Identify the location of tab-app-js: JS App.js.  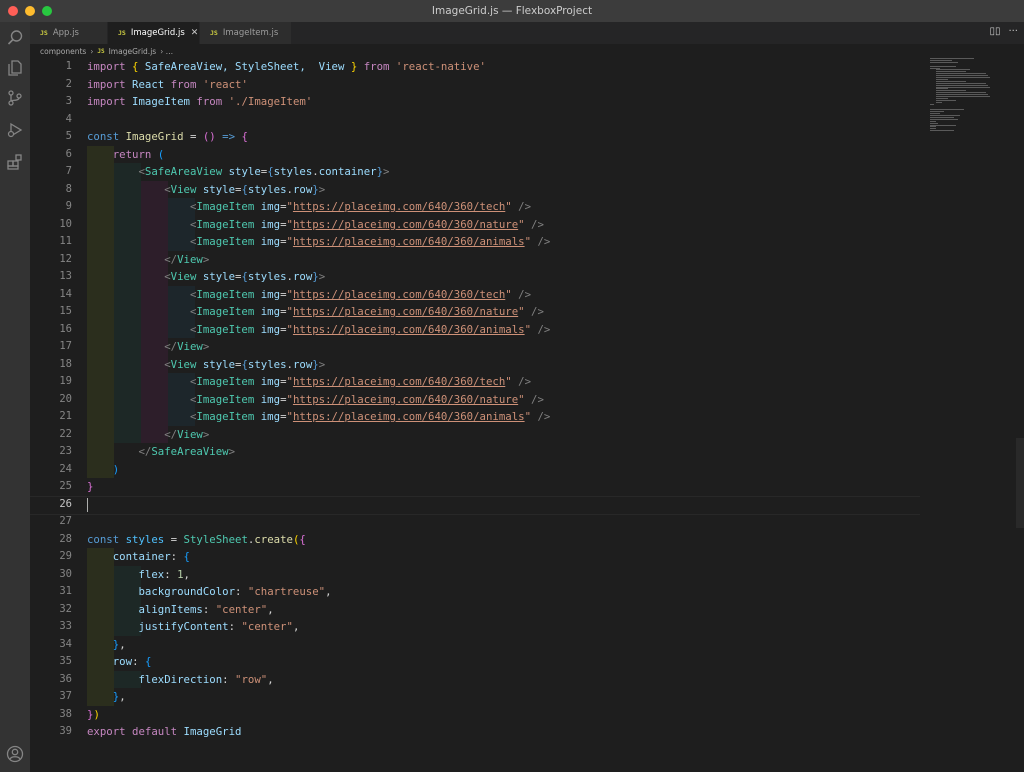
(69, 33).